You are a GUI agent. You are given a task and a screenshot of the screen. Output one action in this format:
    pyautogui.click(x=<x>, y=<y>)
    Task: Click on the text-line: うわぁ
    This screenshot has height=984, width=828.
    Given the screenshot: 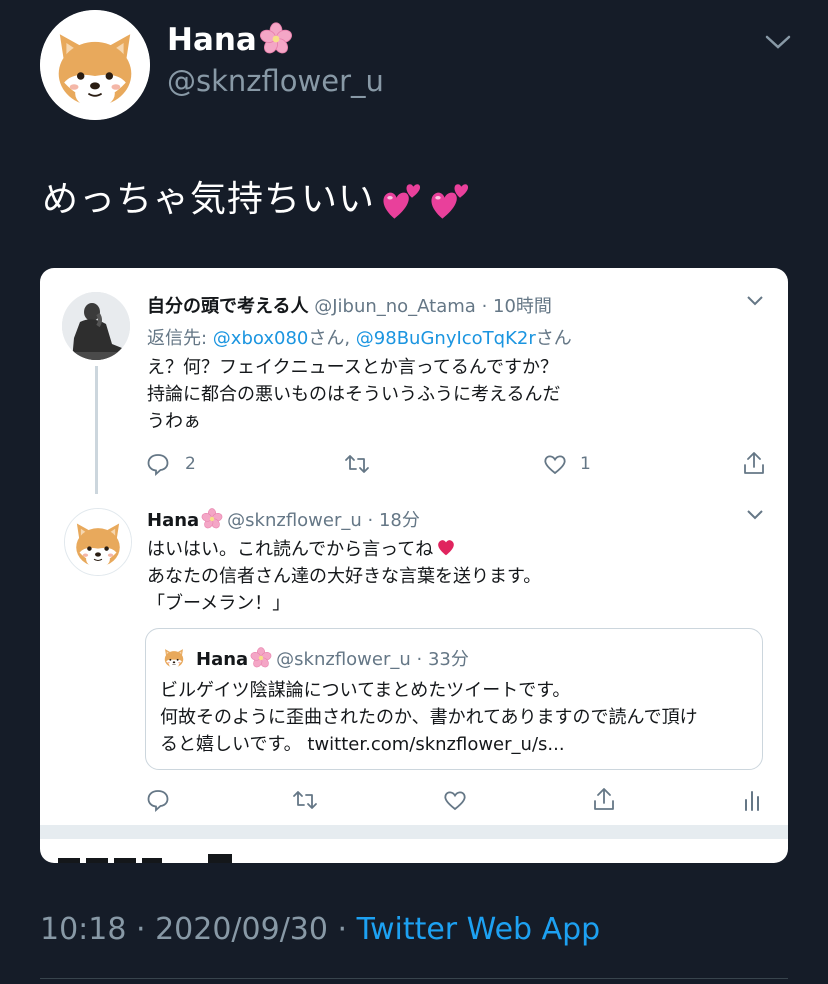 What is the action you would take?
    pyautogui.click(x=174, y=421)
    